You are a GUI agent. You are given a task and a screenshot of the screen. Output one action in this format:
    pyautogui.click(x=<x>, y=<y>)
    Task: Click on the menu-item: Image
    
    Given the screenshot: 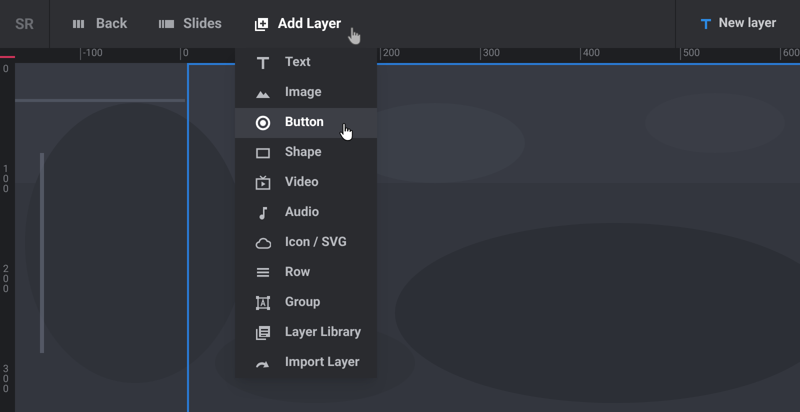 What is the action you would take?
    pyautogui.click(x=306, y=93)
    